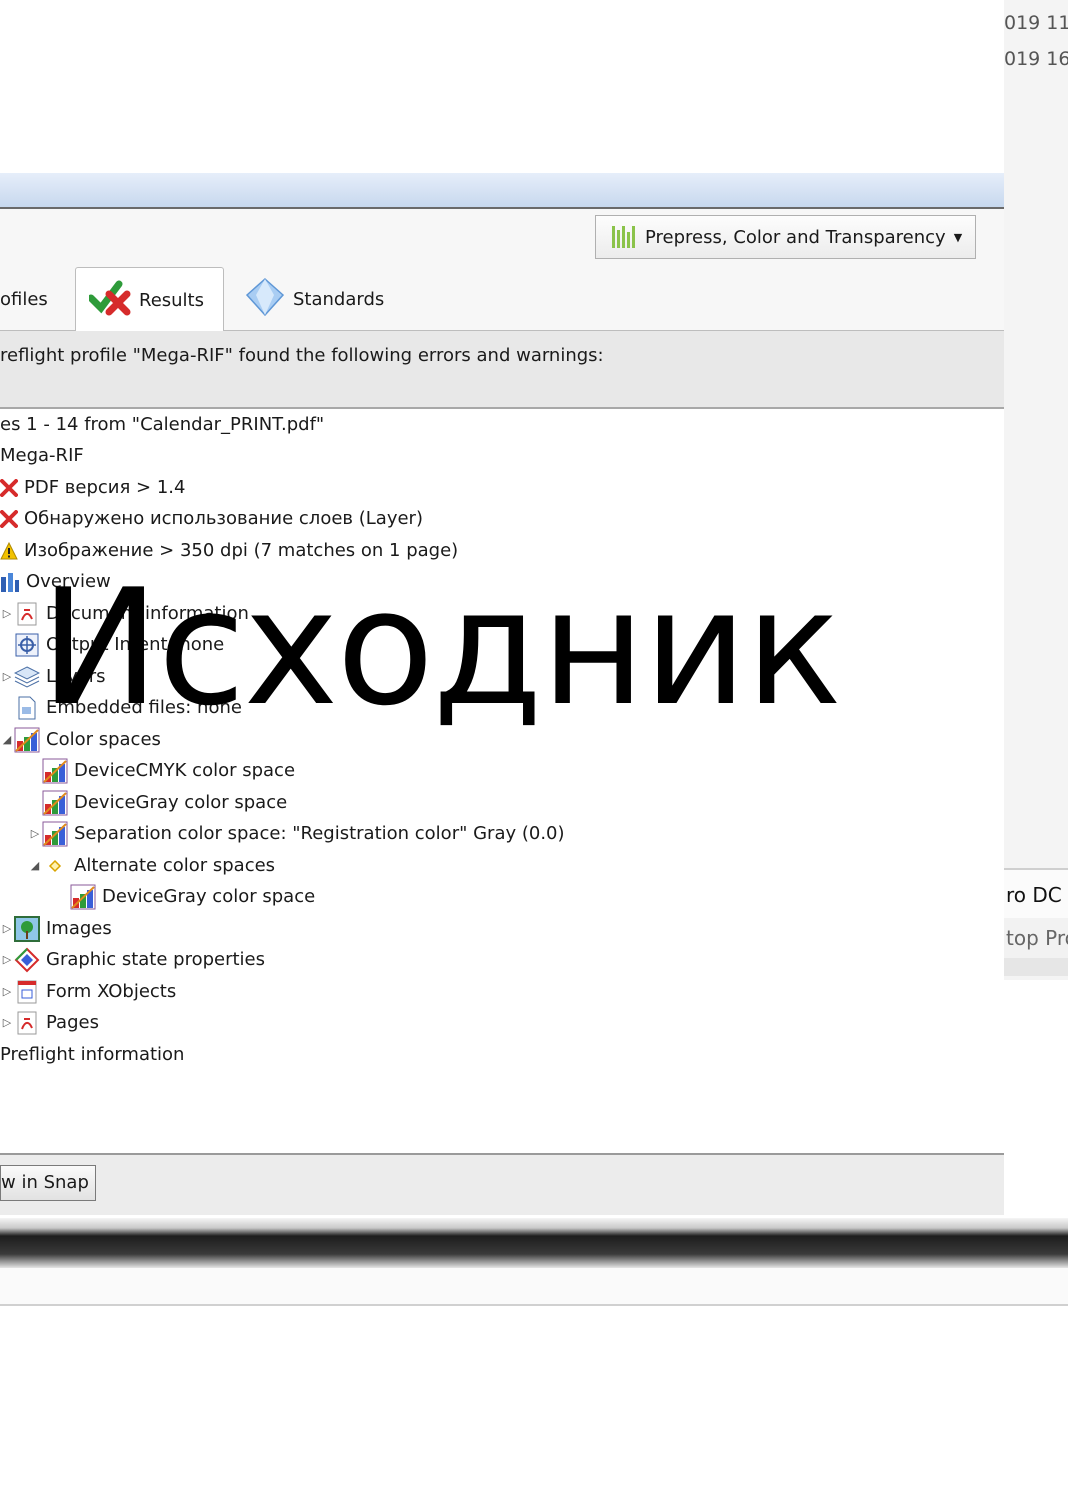 The height and width of the screenshot is (1500, 1068). I want to click on graphic-state-icon, so click(27, 960).